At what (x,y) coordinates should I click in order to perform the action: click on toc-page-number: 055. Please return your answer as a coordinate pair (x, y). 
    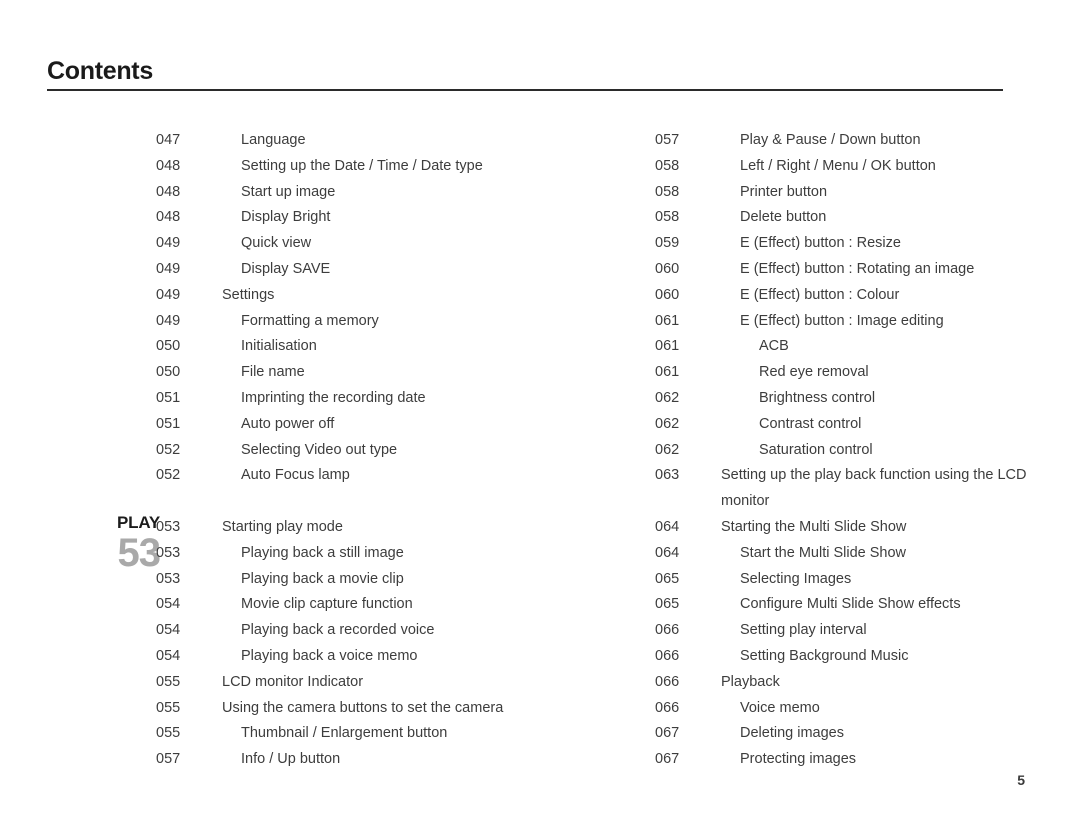
    Looking at the image, I should click on (168, 733).